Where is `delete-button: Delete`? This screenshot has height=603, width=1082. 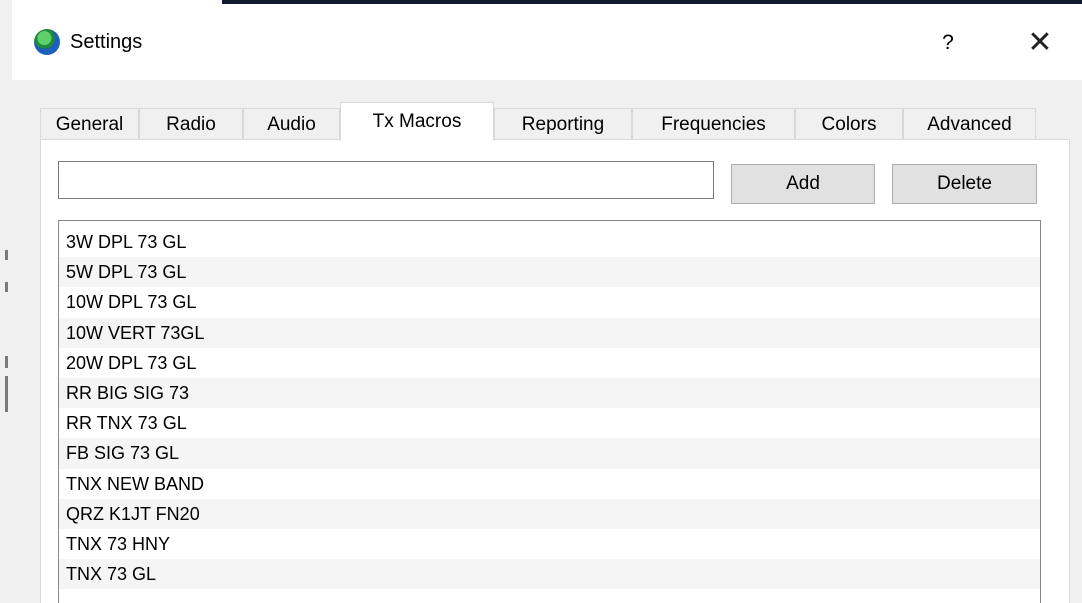 delete-button: Delete is located at coordinates (964, 184).